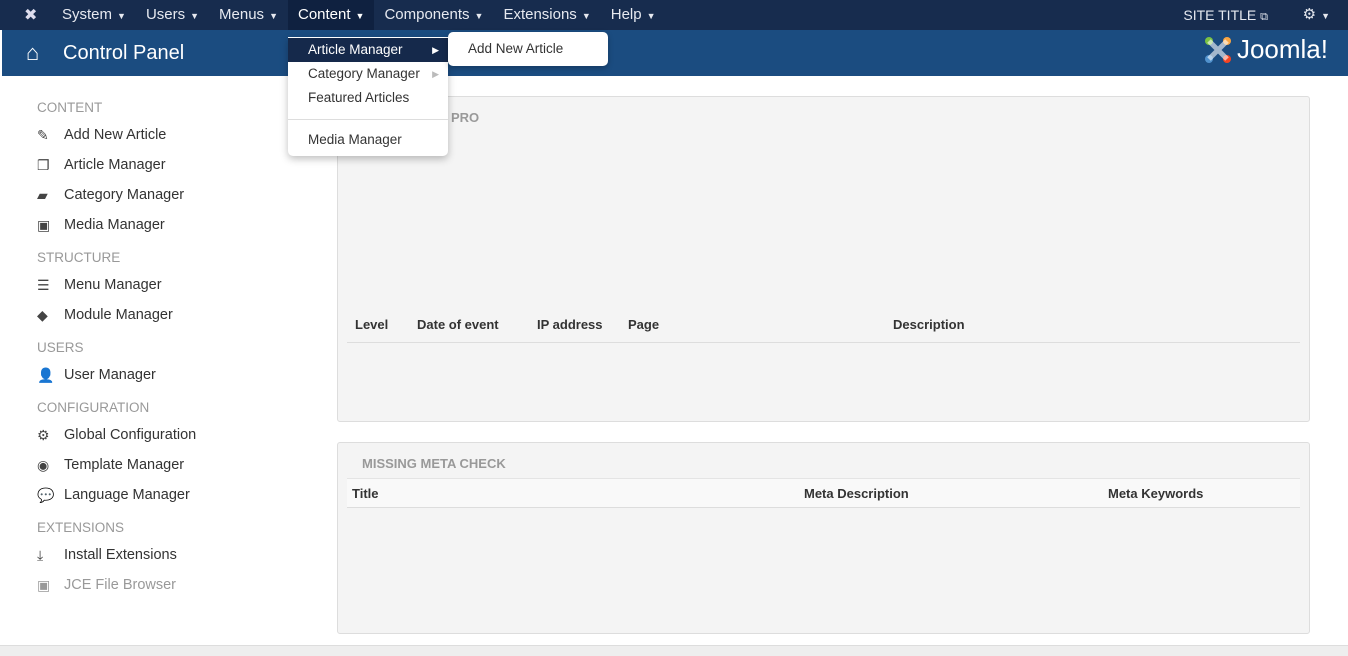 The image size is (1348, 656). I want to click on menu-help: Help ▼, so click(633, 15).